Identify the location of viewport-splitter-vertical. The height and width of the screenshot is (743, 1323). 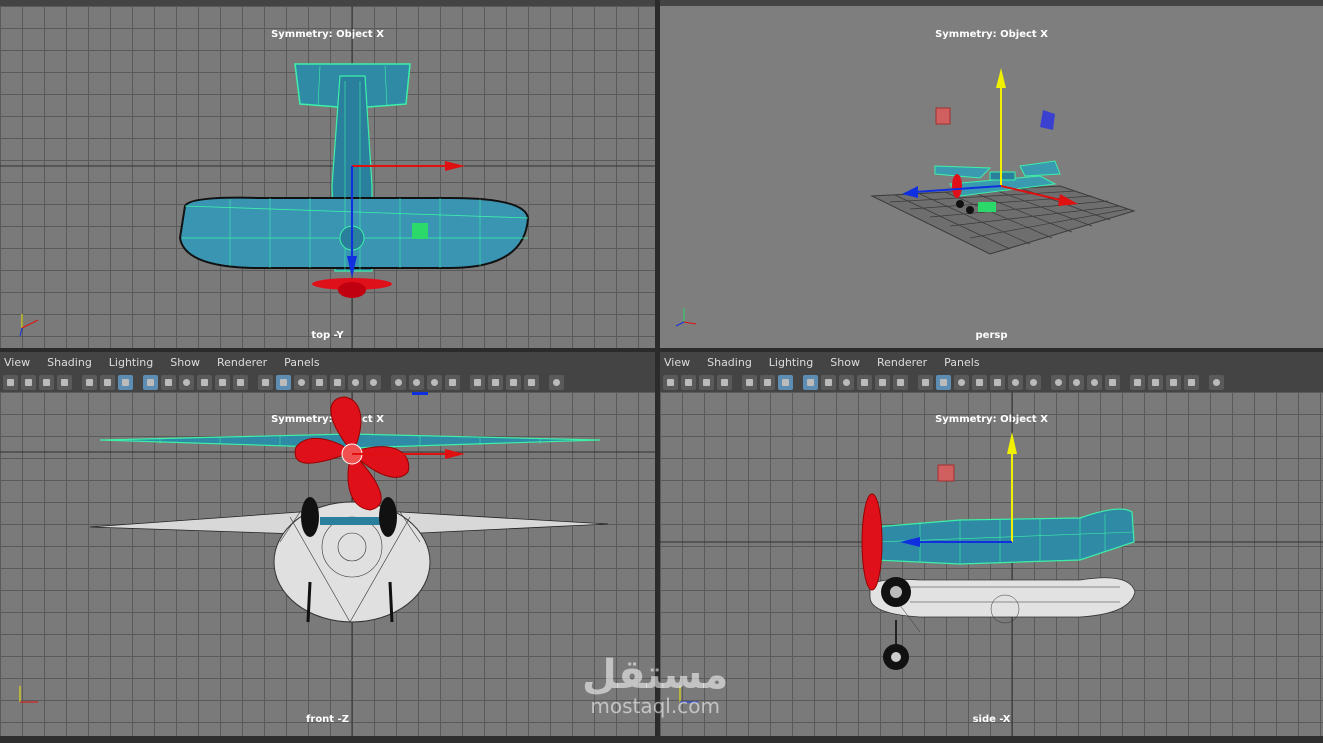
(657, 371).